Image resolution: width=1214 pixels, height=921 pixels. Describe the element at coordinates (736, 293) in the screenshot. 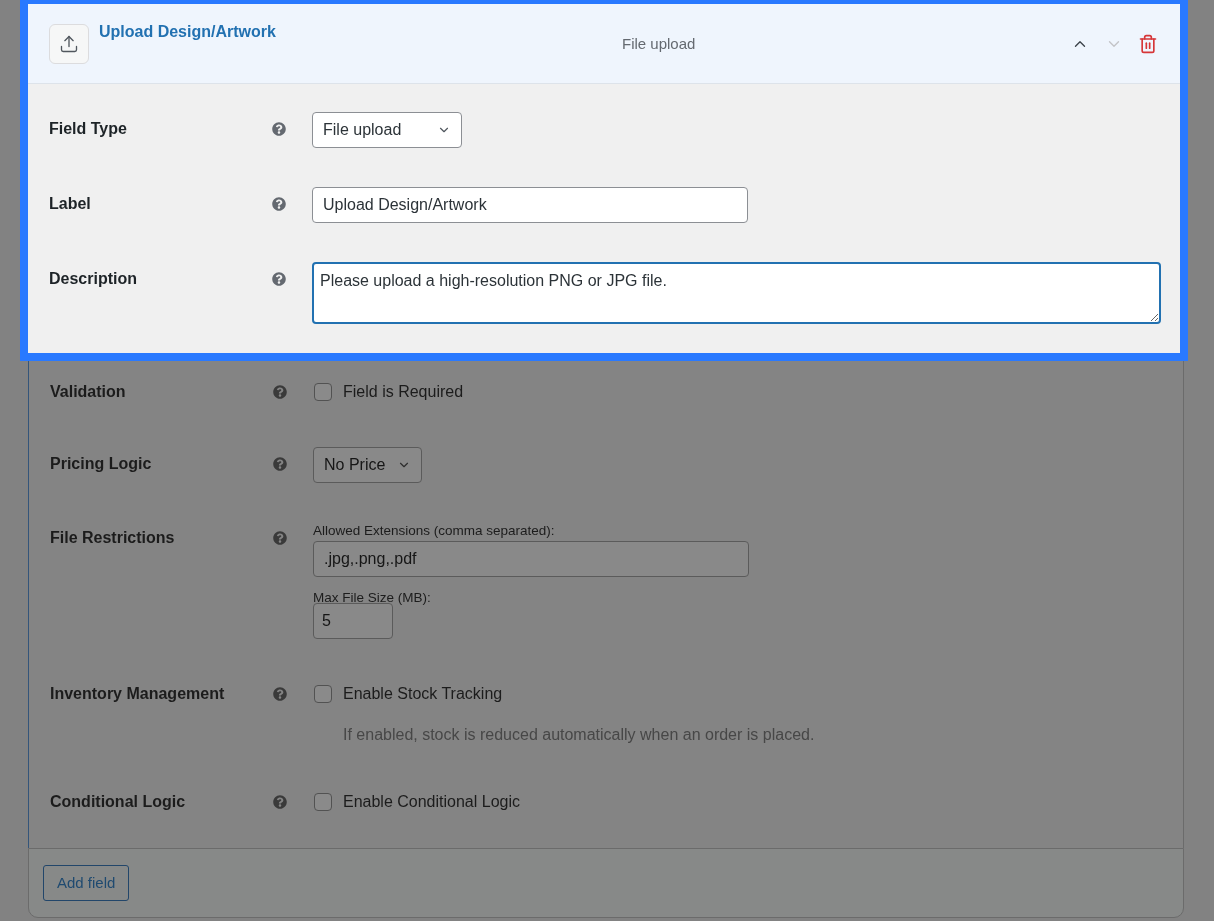

I see `text-area: Please upload a high-resolution PNG or JPG file.` at that location.